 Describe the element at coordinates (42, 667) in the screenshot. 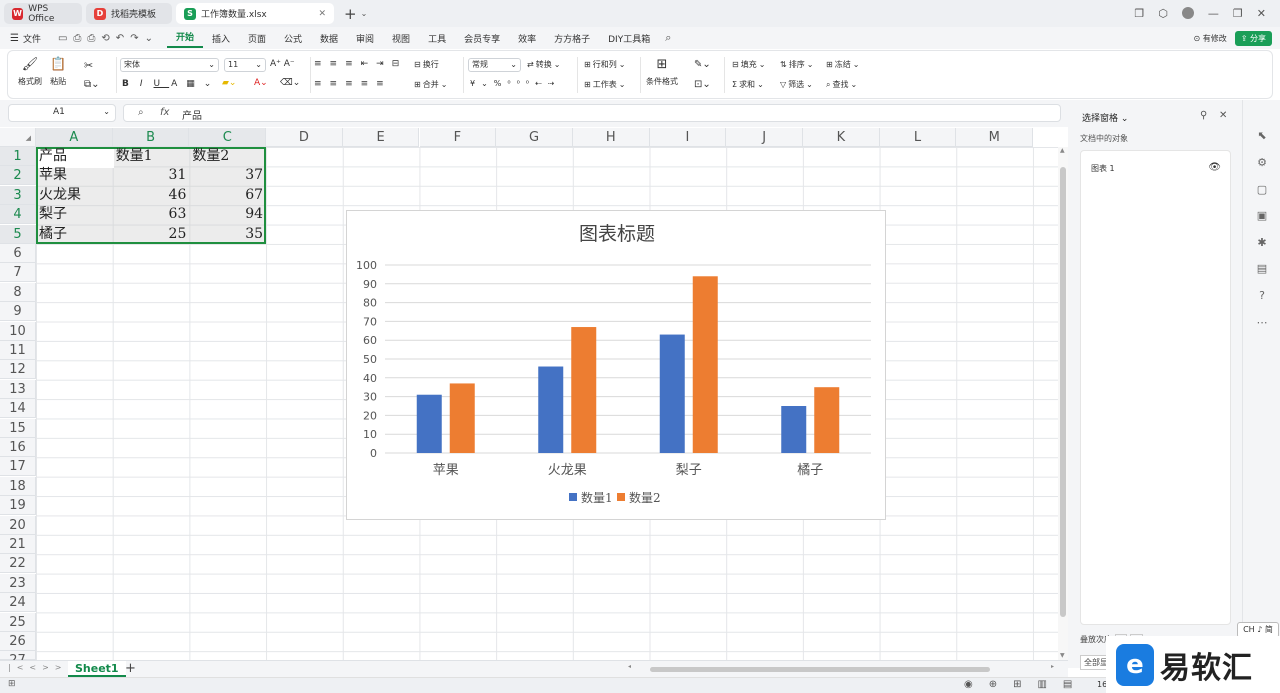

I see `sheet-nav-icons: |<<>>|` at that location.